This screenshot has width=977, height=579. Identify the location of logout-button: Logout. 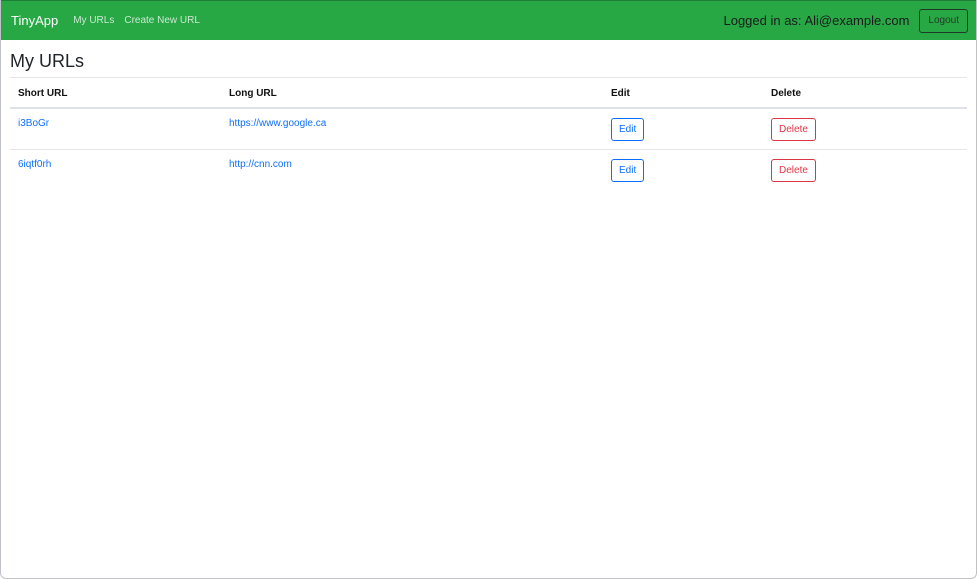
(943, 20).